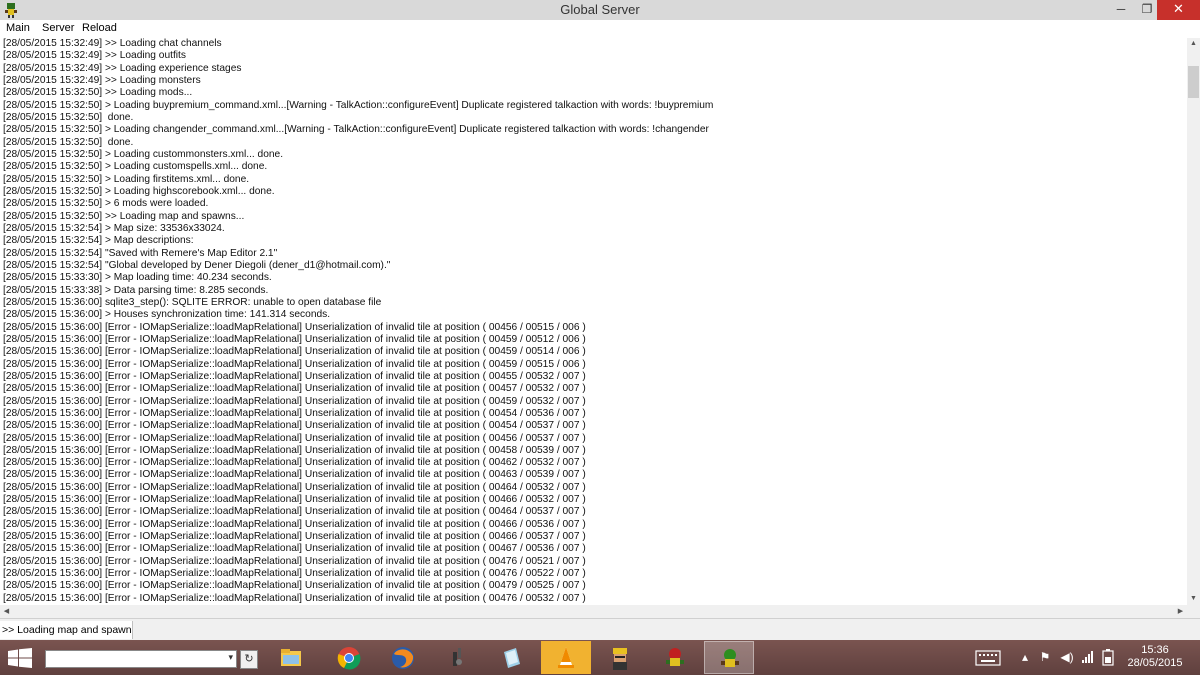 The image size is (1200, 675). I want to click on taskbar-character, so click(620, 657).